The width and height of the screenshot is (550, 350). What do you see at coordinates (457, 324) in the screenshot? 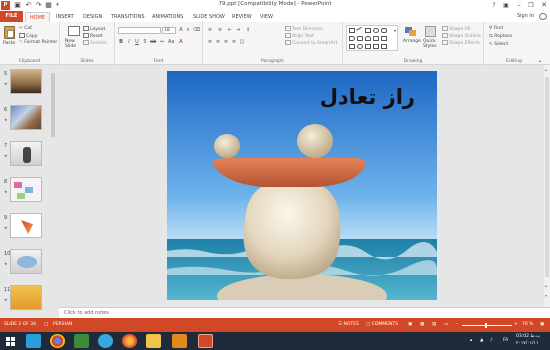
I see `zoom-out-icon: –` at bounding box center [457, 324].